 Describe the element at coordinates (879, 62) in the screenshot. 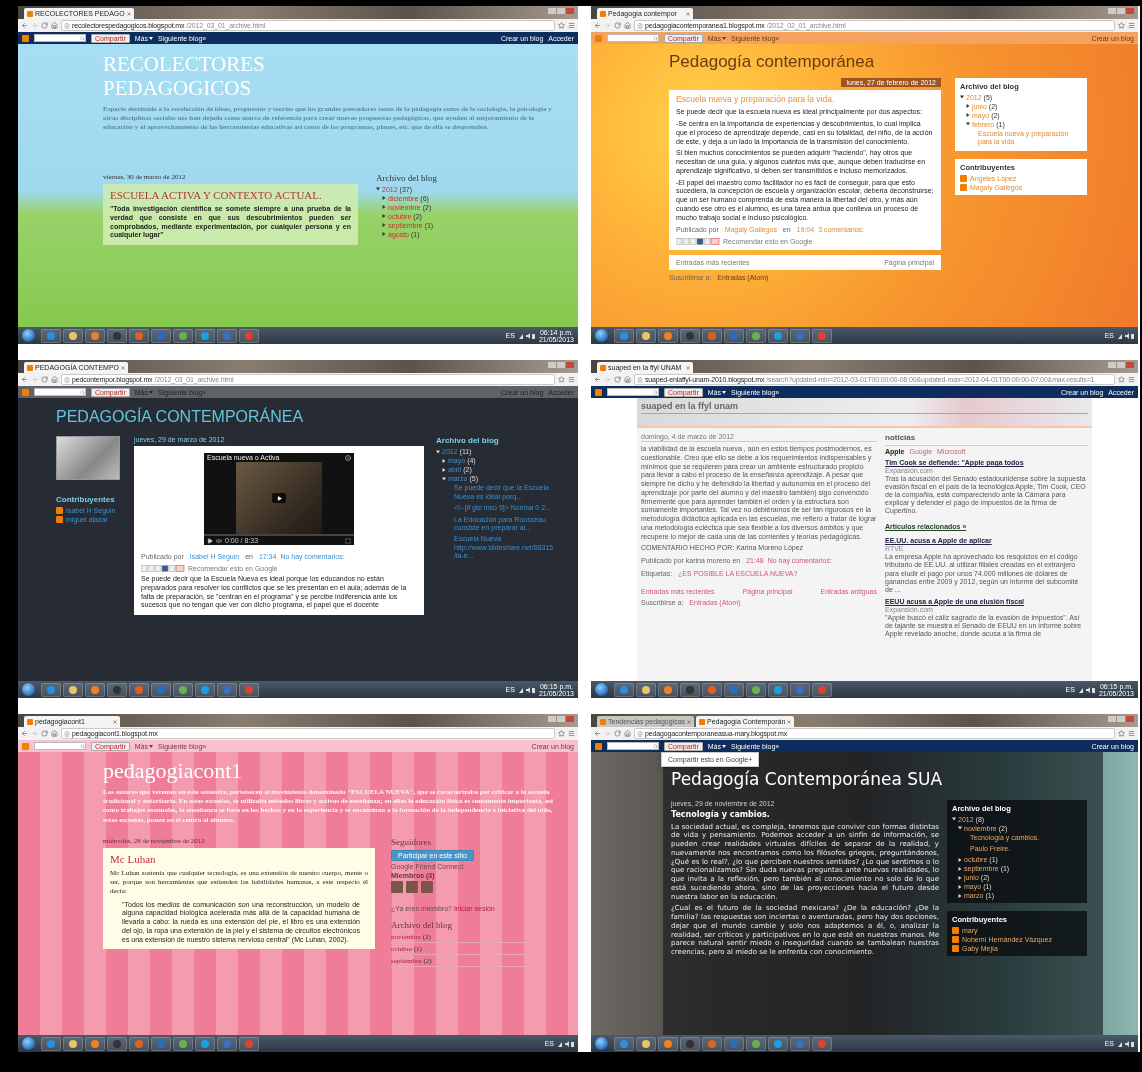

I see `blog-title: Pedagogía contemporánea` at that location.